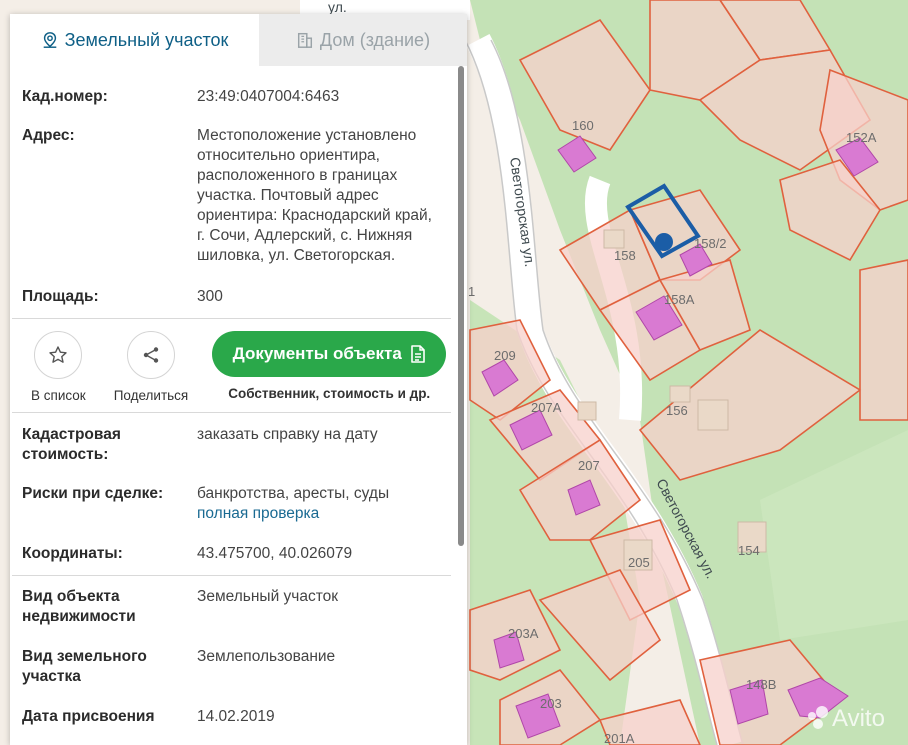 The width and height of the screenshot is (908, 745). I want to click on share-label: Поделиться, so click(151, 395).